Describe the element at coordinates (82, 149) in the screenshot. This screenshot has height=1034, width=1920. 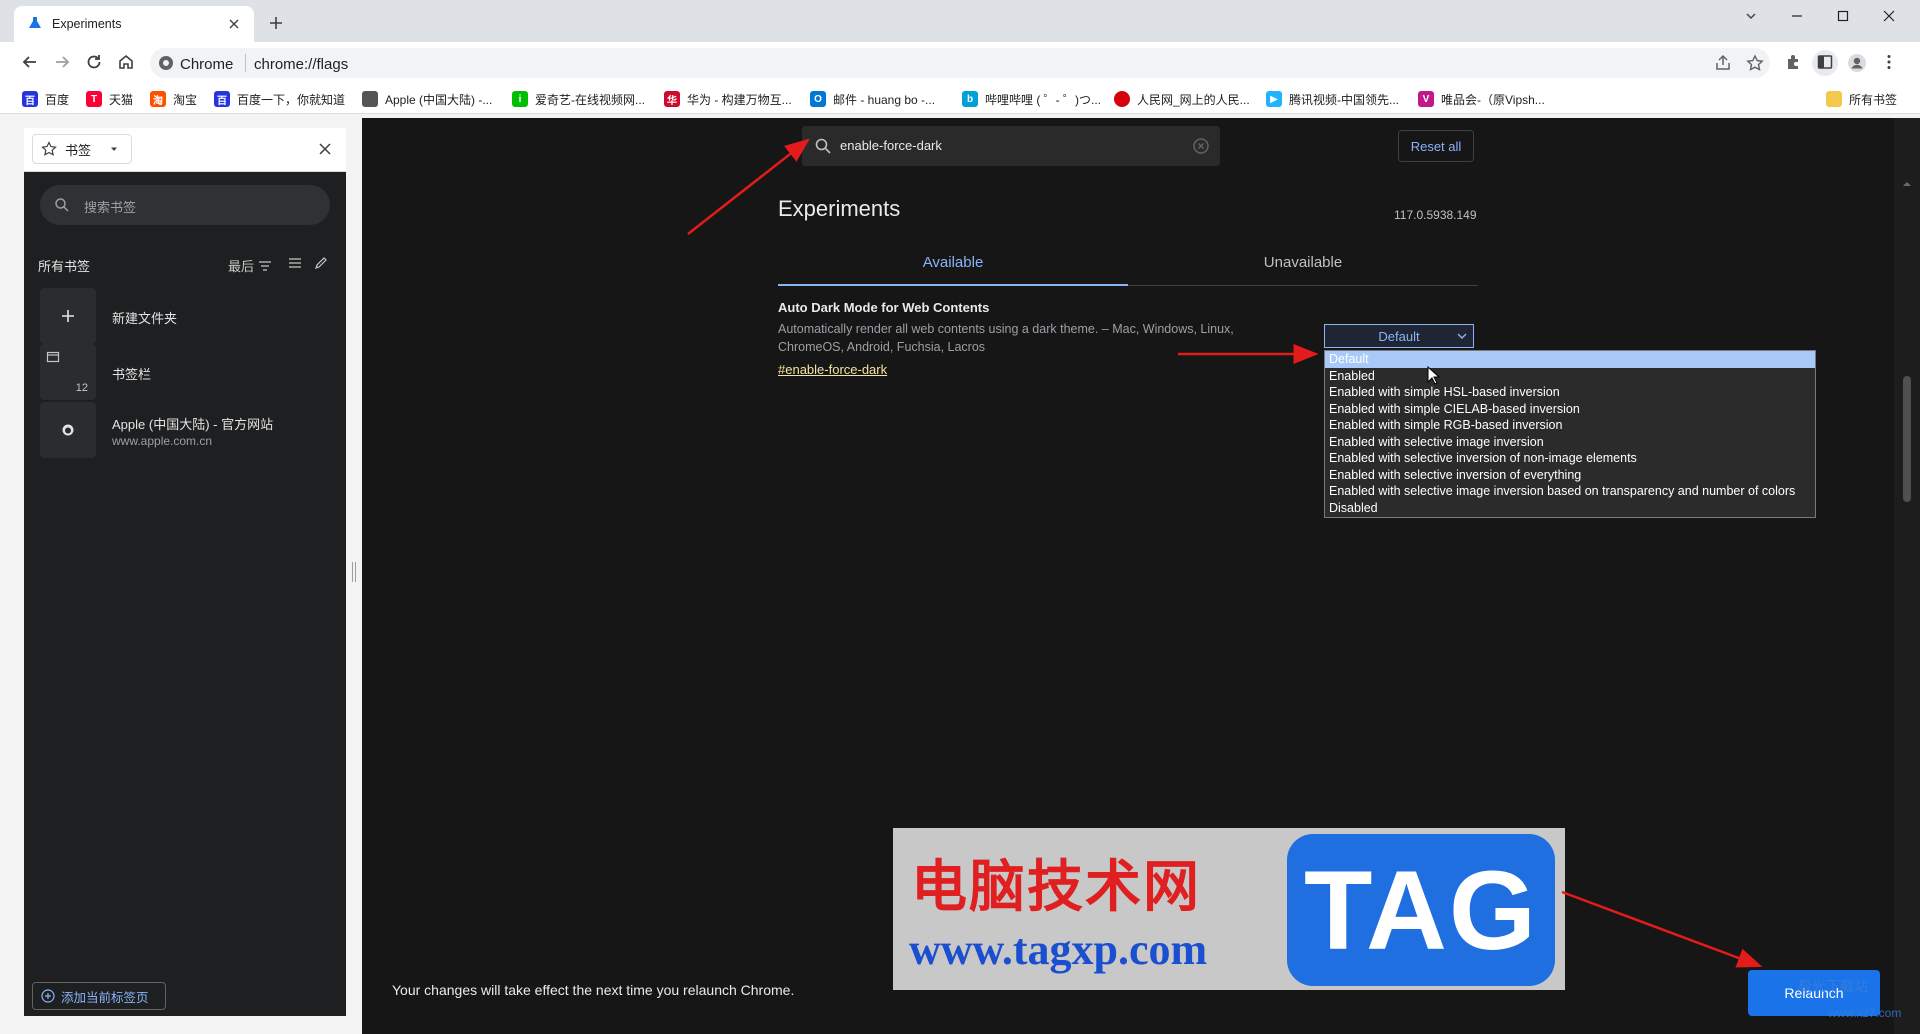
I see `side-panel-selector: 书签` at that location.